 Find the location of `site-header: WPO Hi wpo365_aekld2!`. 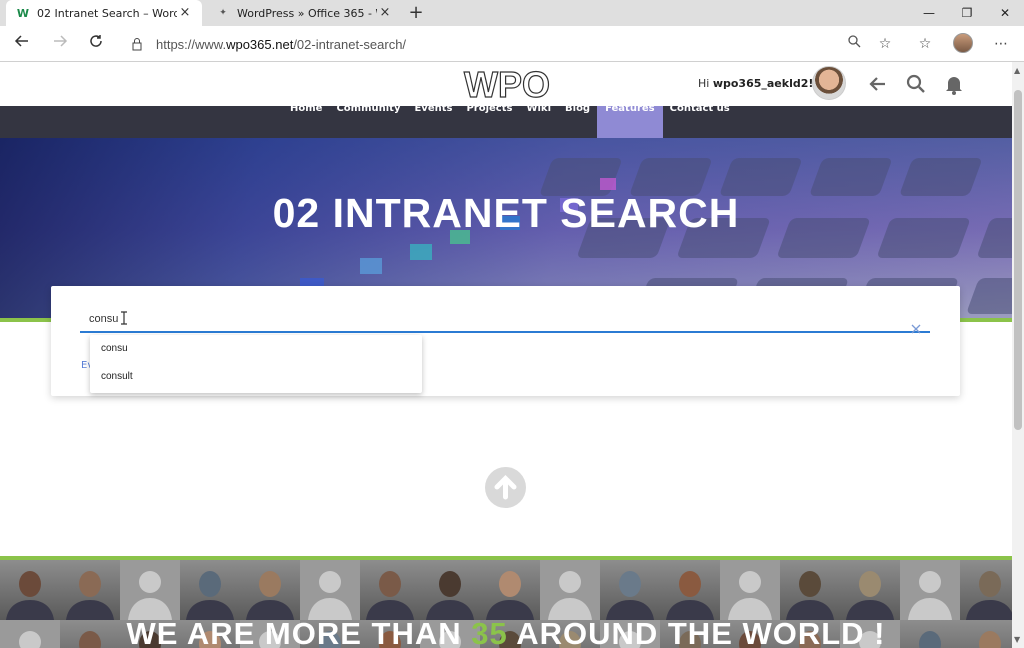

site-header: WPO Hi wpo365_aekld2! is located at coordinates (506, 84).